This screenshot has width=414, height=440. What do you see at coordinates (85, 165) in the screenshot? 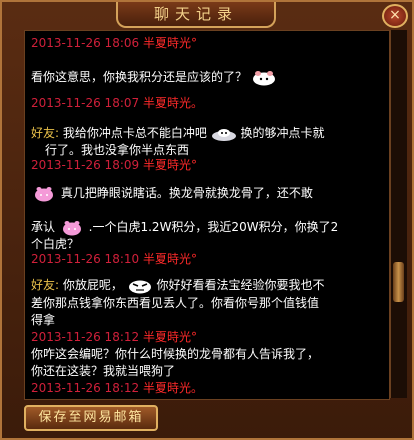
I see `timestamp: 2013-11-26 18:09` at bounding box center [85, 165].